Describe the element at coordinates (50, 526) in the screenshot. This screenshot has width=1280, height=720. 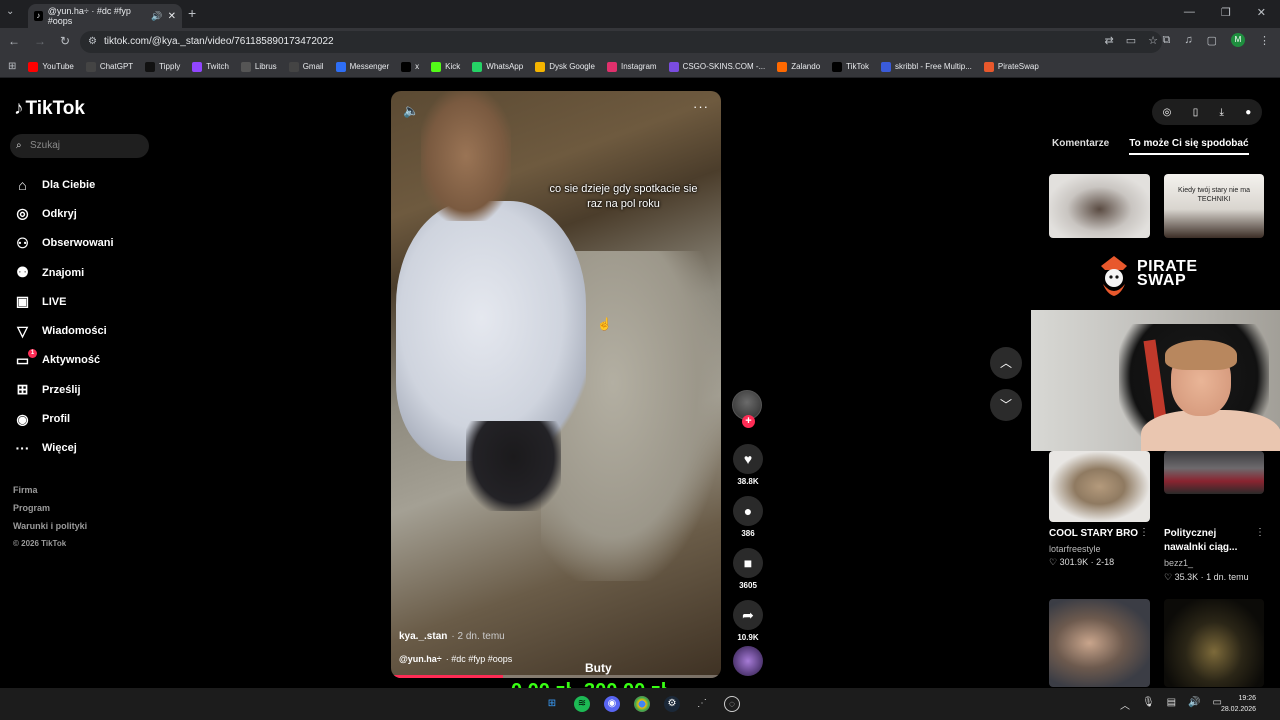
I see `footer-link-terms: Warunki i polityki` at that location.